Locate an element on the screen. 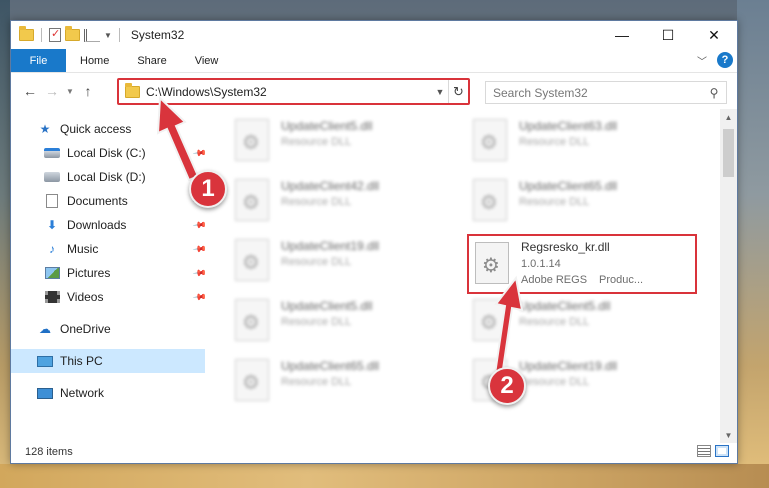 The width and height of the screenshot is (769, 488). file-name: UpdateClient19.dll is located at coordinates (568, 366).